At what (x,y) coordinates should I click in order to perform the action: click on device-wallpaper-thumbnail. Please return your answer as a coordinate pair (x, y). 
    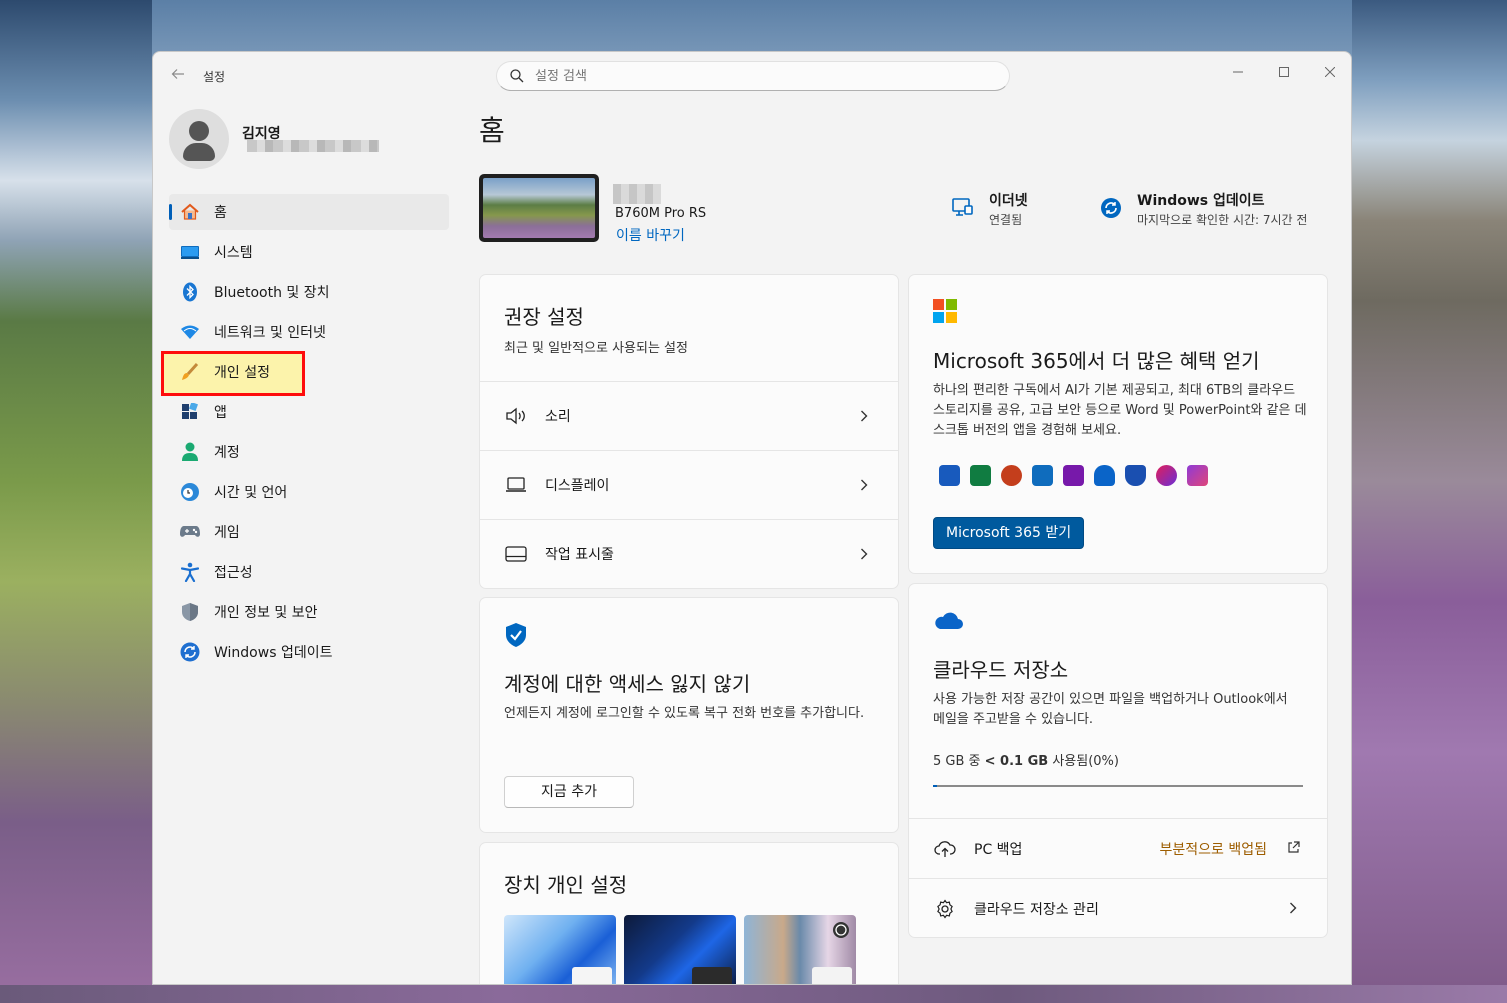
    Looking at the image, I should click on (539, 208).